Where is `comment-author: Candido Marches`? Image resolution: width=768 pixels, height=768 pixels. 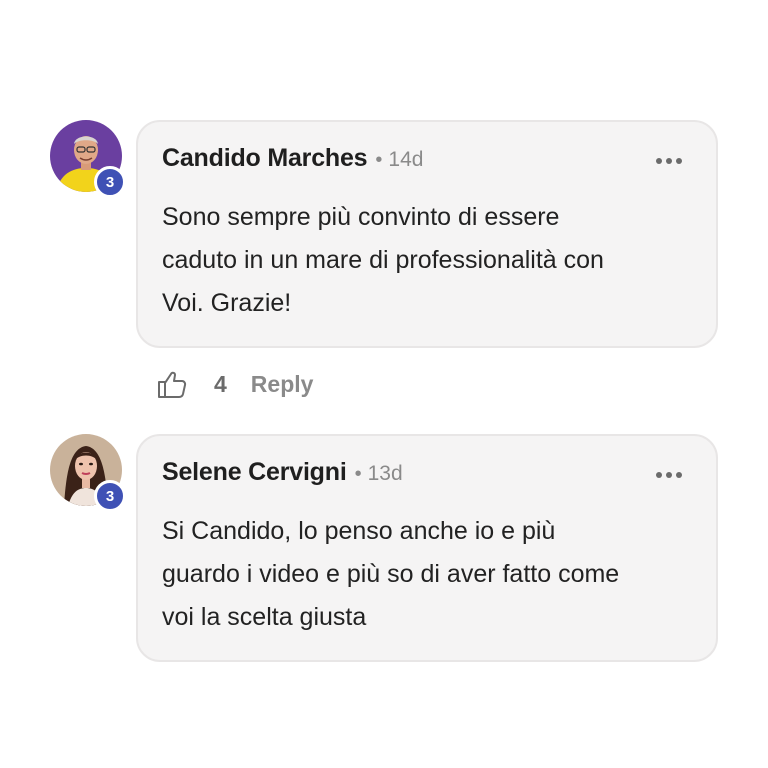
comment-author: Candido Marches is located at coordinates (265, 158).